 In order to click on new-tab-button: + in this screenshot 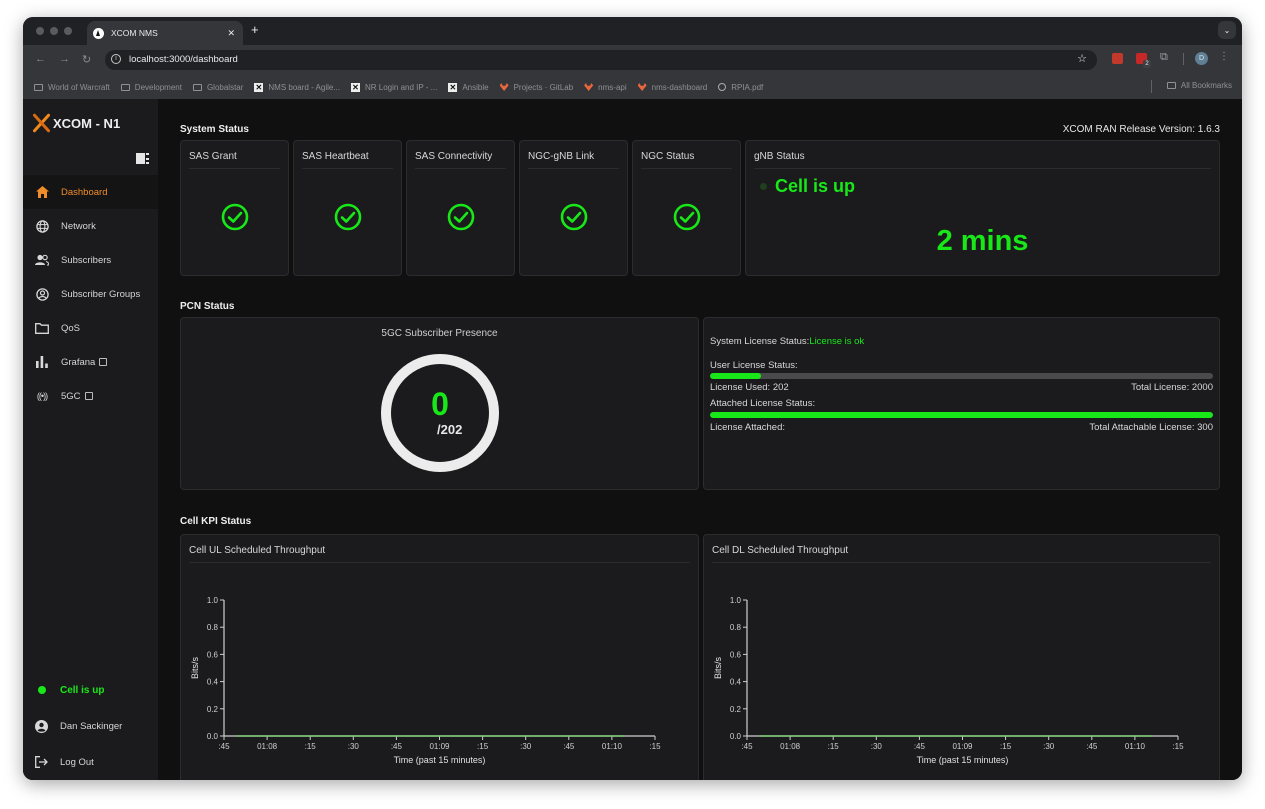, I will do `click(255, 29)`.